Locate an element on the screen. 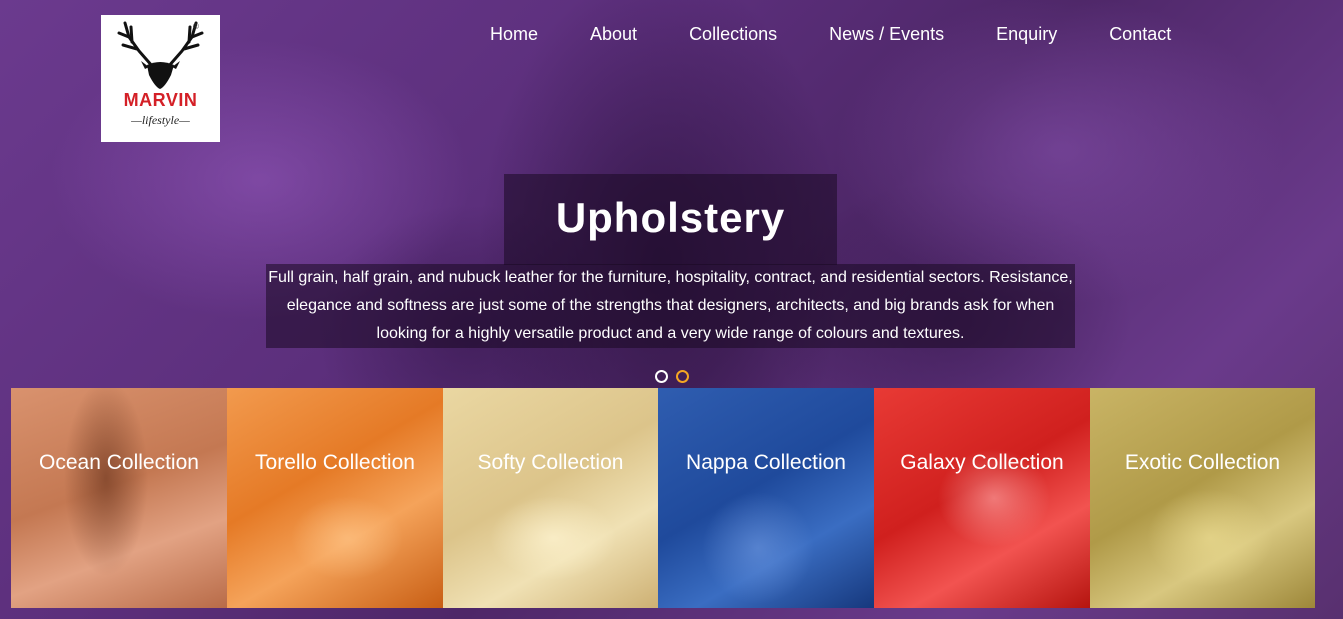 This screenshot has height=619, width=1343. nav-contact: Contact is located at coordinates (1140, 35).